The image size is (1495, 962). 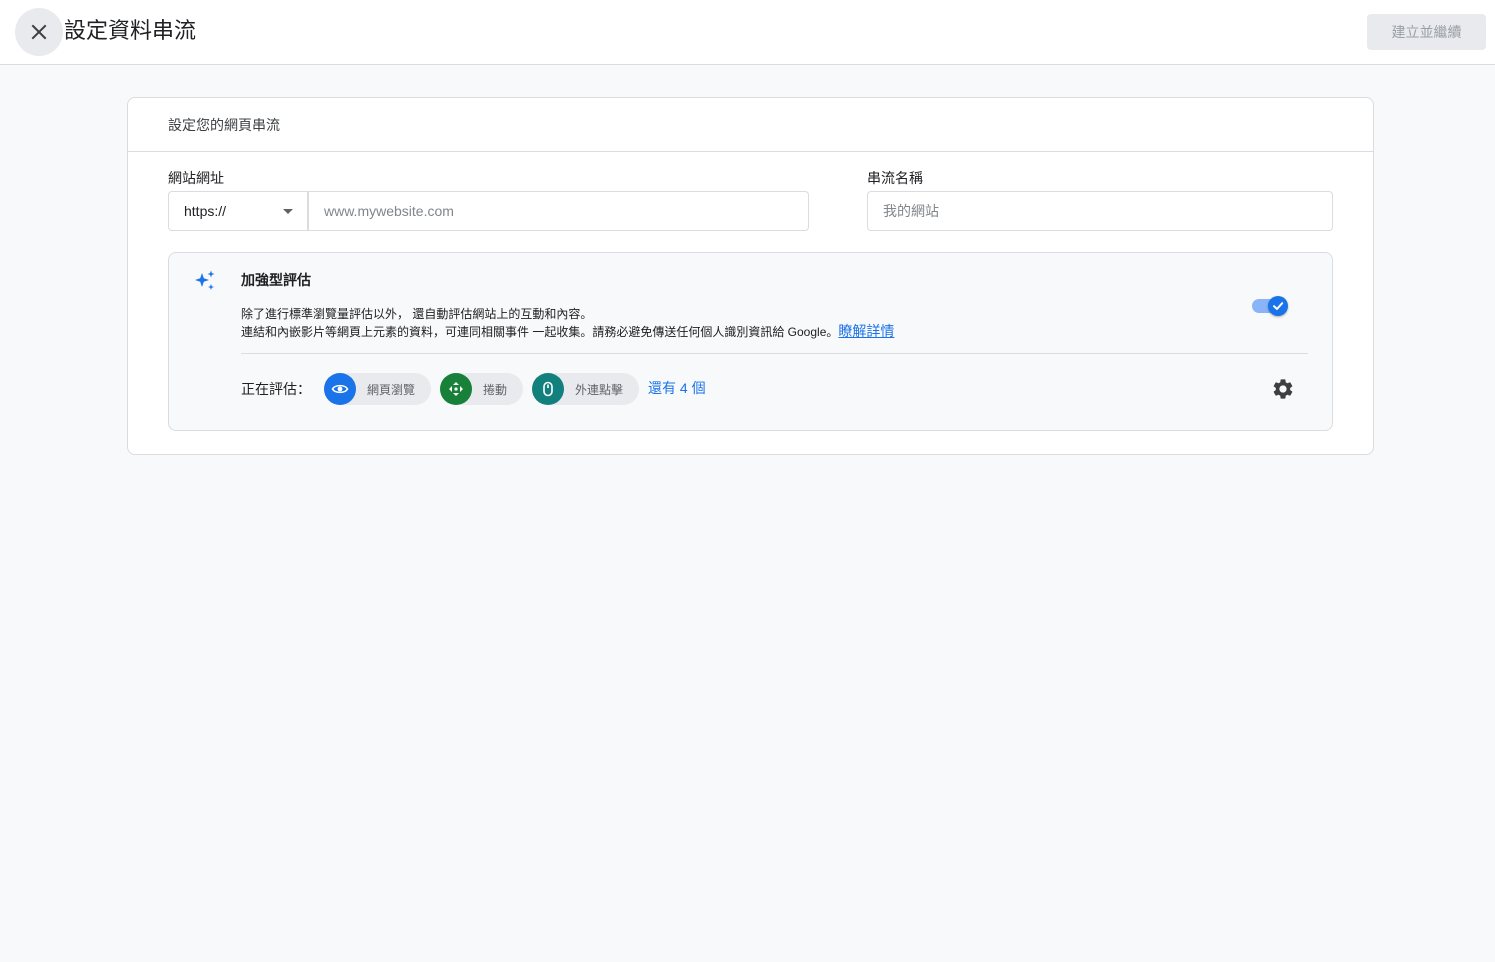 I want to click on close-button, so click(x=39, y=32).